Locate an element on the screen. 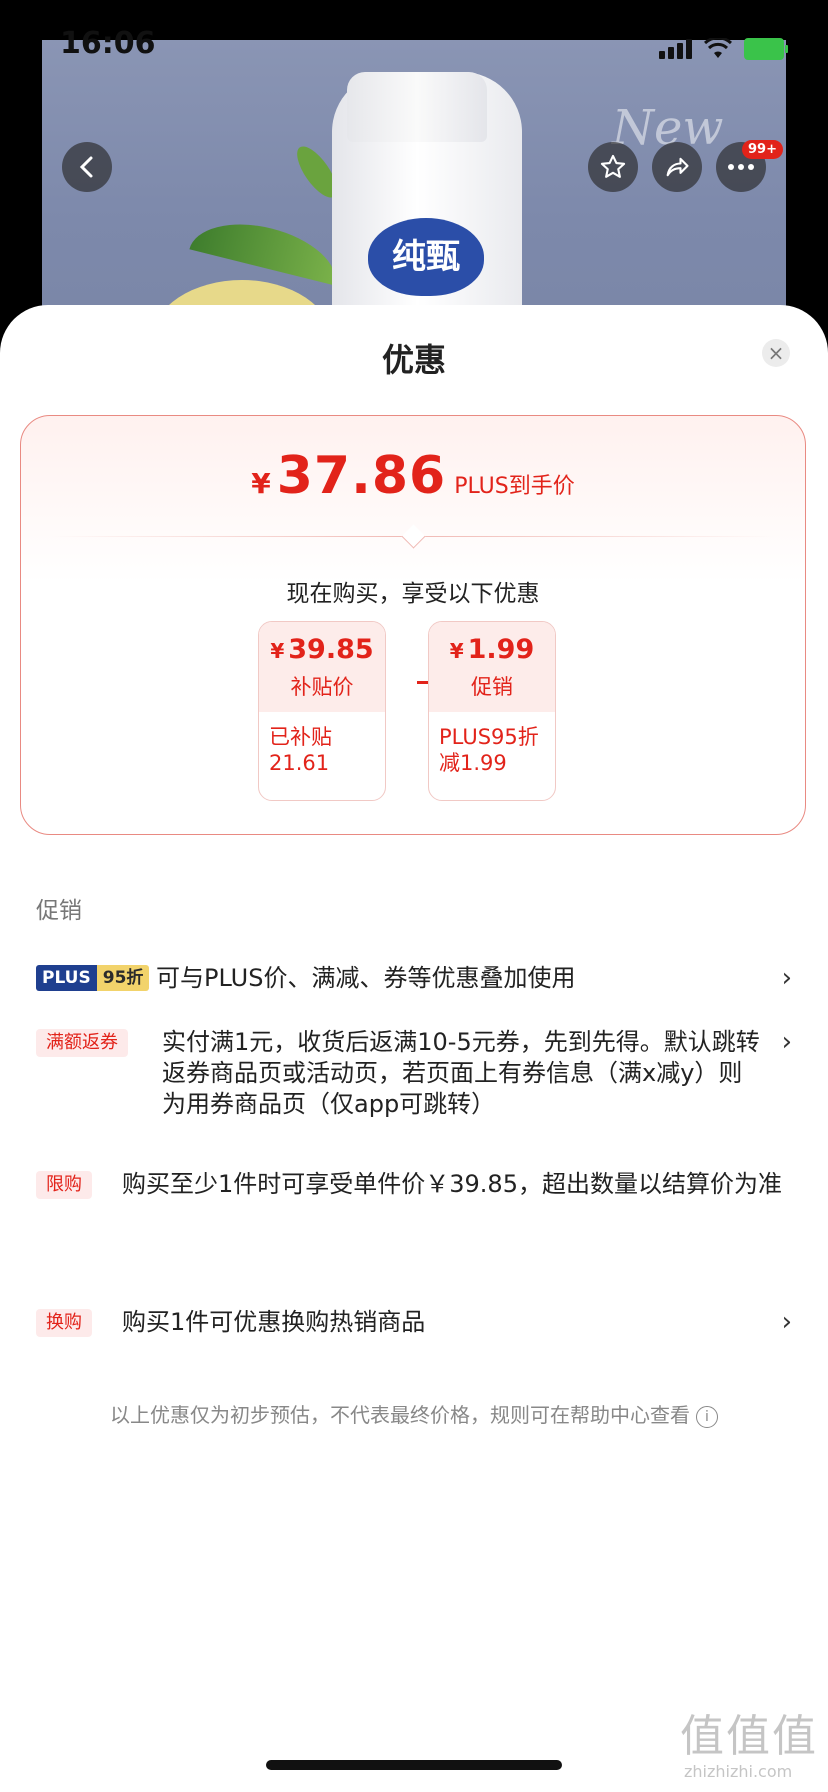 Image resolution: width=828 pixels, height=1792 pixels. leaf-graphic is located at coordinates (267, 248).